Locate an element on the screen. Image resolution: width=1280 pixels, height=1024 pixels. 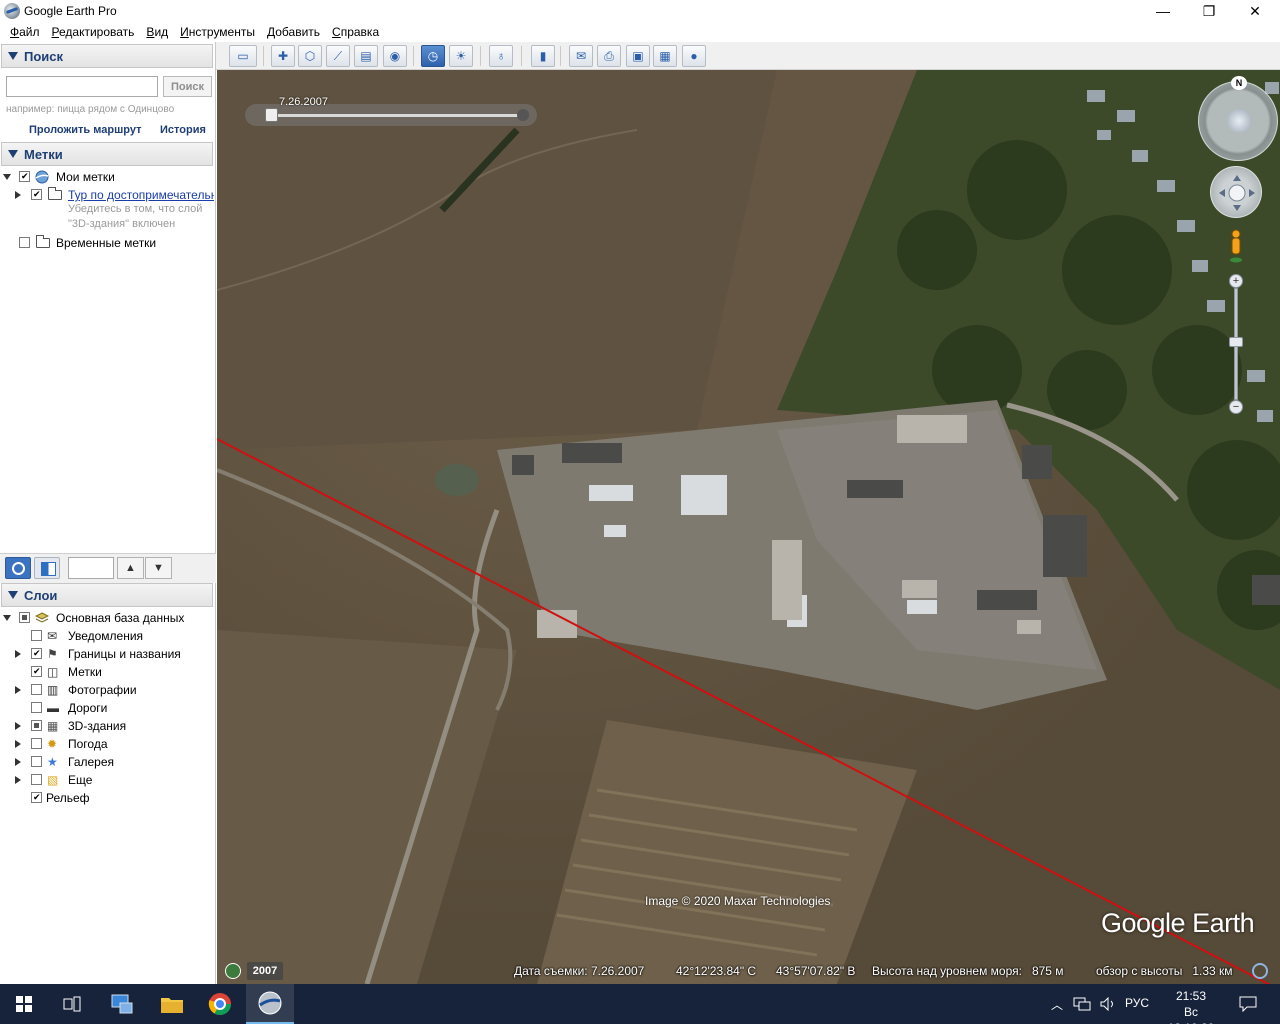
task-view-button is located at coordinates (72, 1004).